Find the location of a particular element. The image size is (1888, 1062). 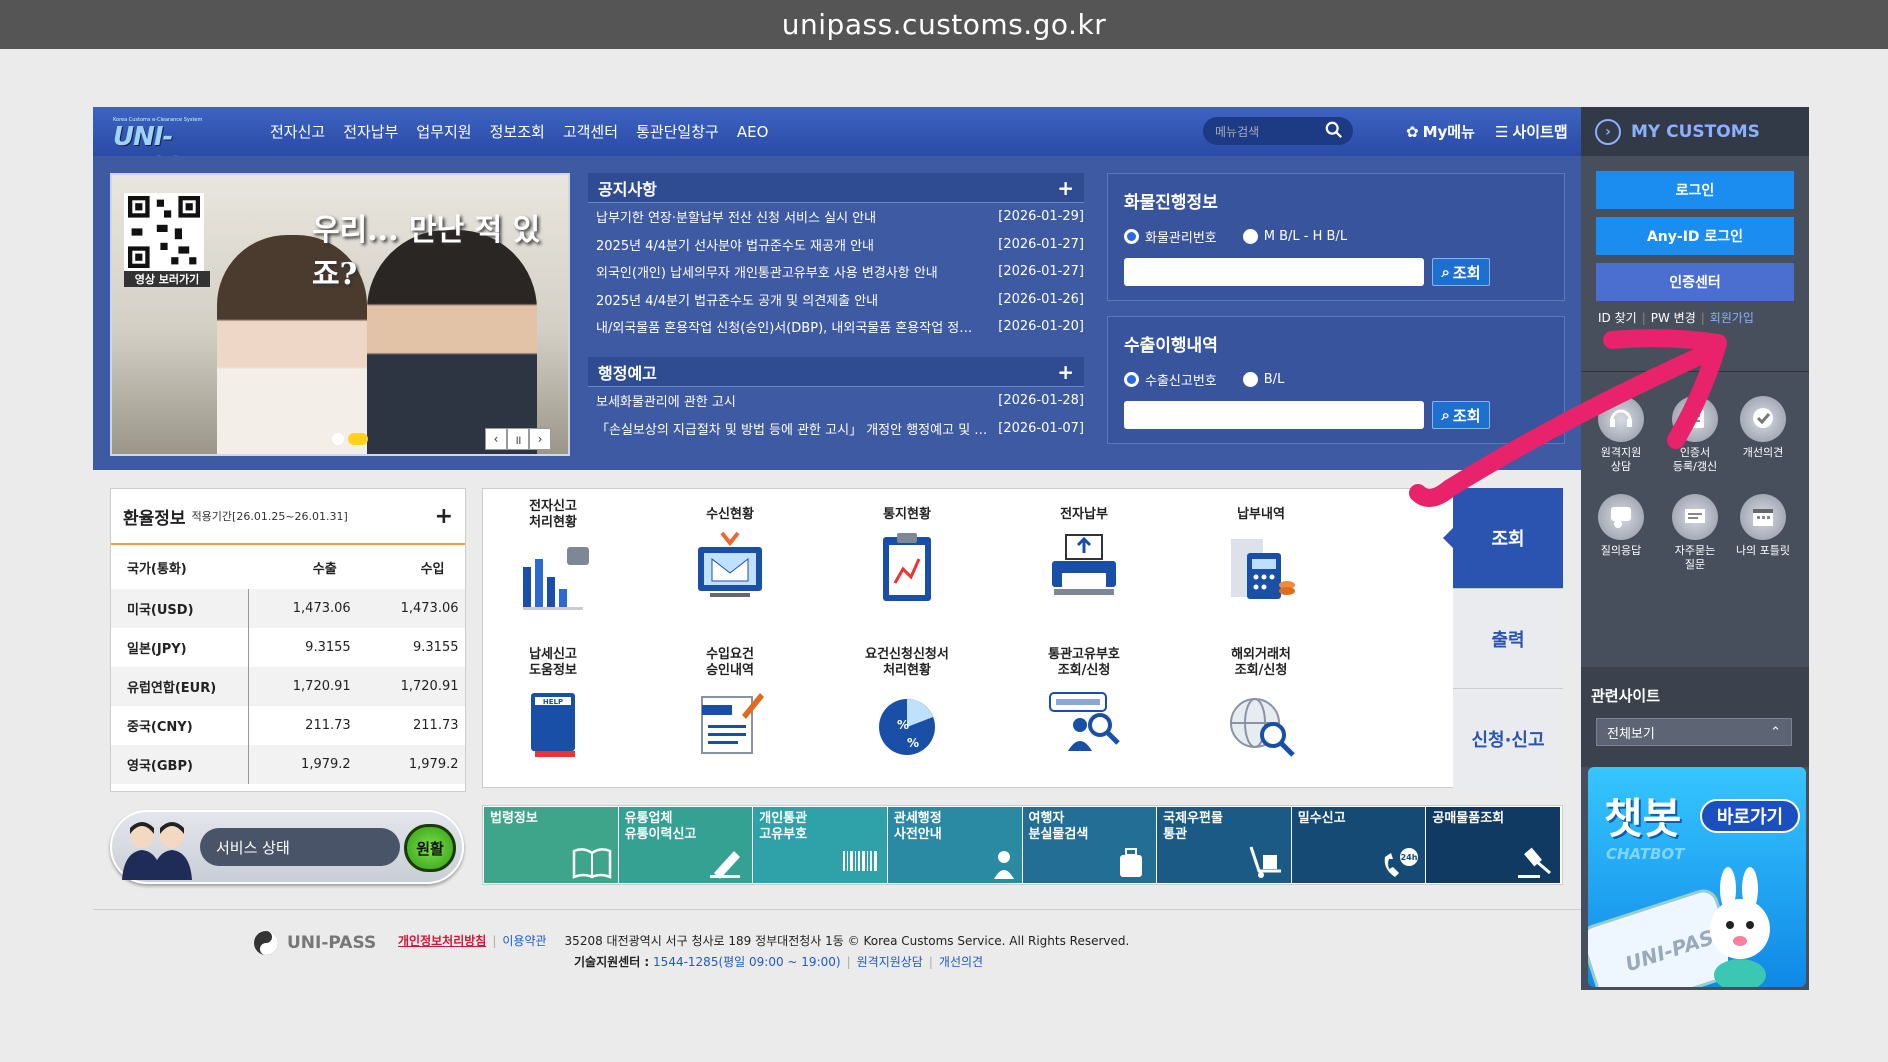

remote-support-link: 원격지원상담 is located at coordinates (890, 962).